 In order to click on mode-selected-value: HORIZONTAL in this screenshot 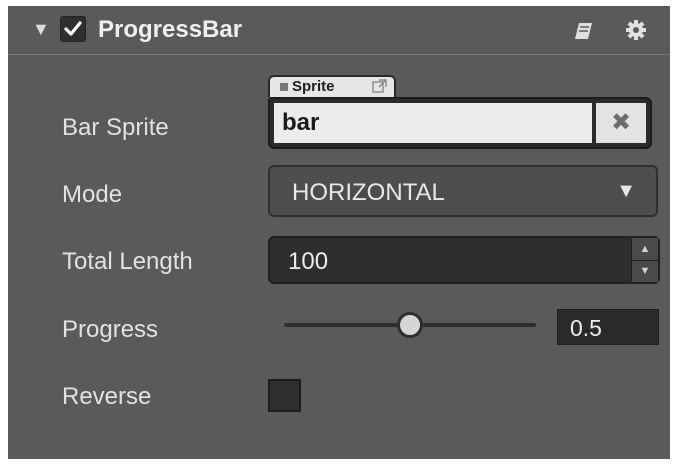, I will do `click(368, 192)`.